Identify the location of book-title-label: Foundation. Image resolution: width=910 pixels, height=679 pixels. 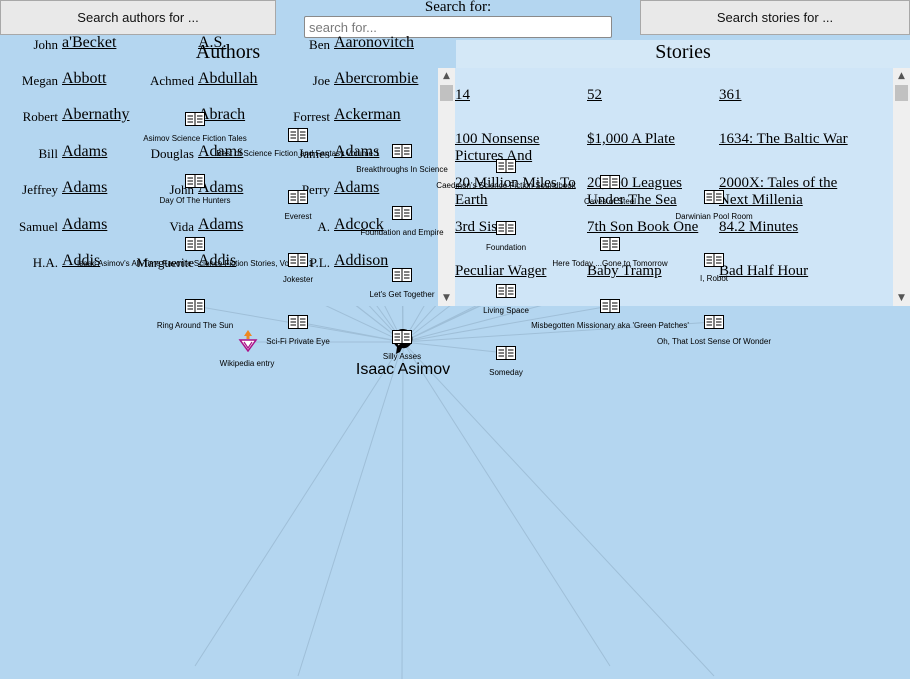
(506, 247).